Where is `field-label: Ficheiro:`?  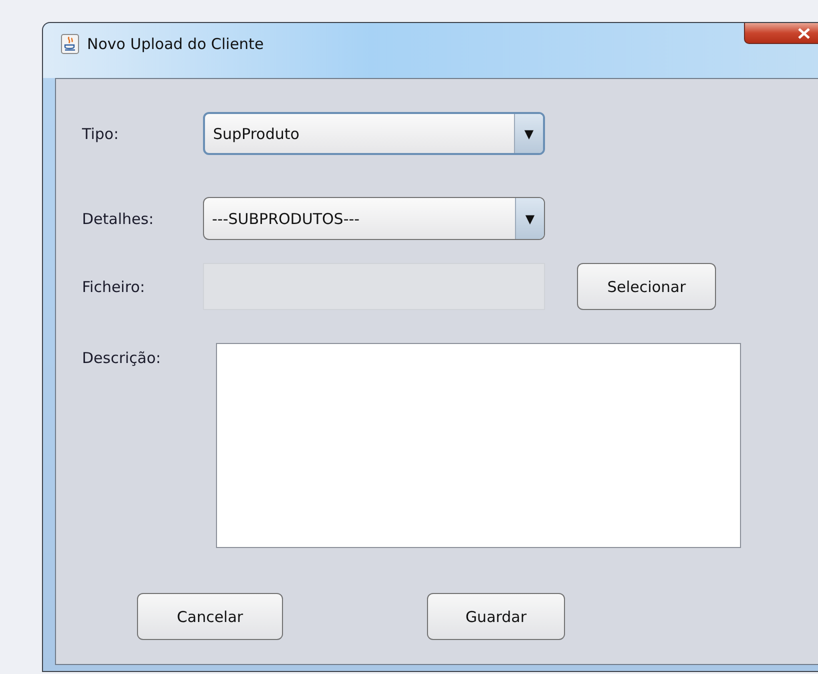 field-label: Ficheiro: is located at coordinates (114, 287).